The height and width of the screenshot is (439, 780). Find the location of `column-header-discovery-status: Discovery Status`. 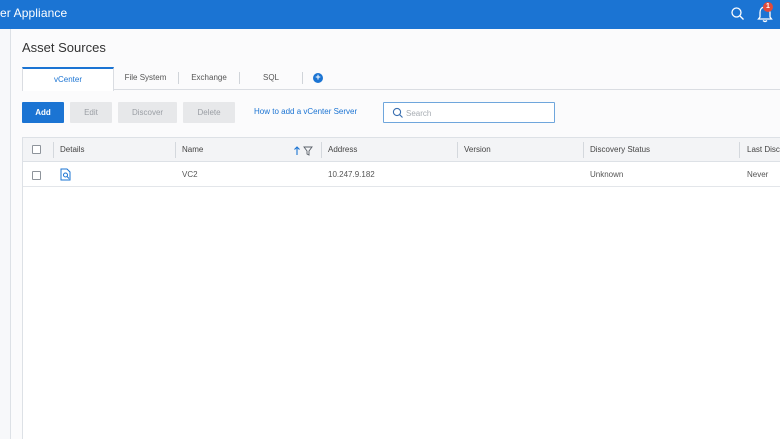

column-header-discovery-status: Discovery Status is located at coordinates (620, 150).